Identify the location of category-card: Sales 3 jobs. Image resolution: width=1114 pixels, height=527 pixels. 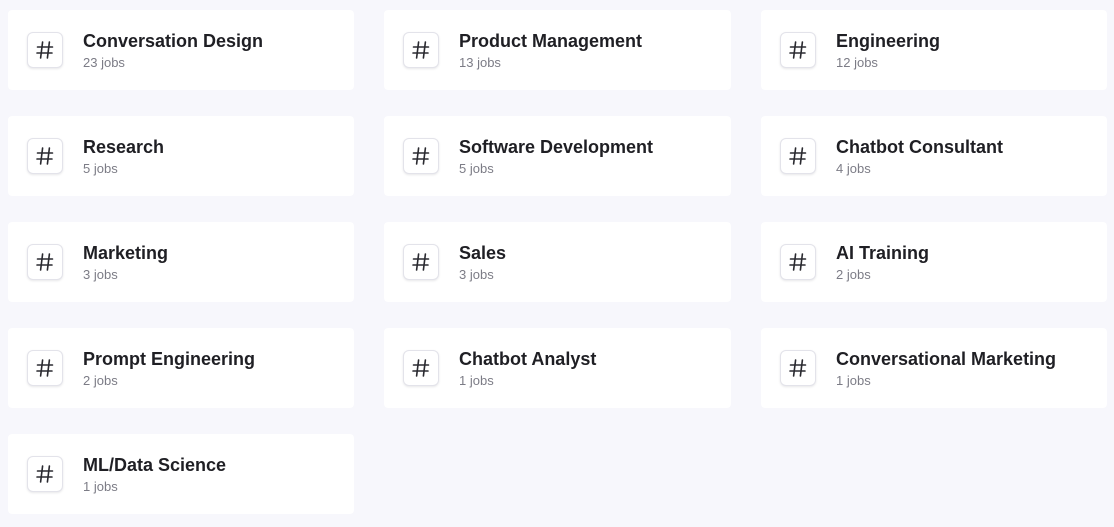
(557, 262).